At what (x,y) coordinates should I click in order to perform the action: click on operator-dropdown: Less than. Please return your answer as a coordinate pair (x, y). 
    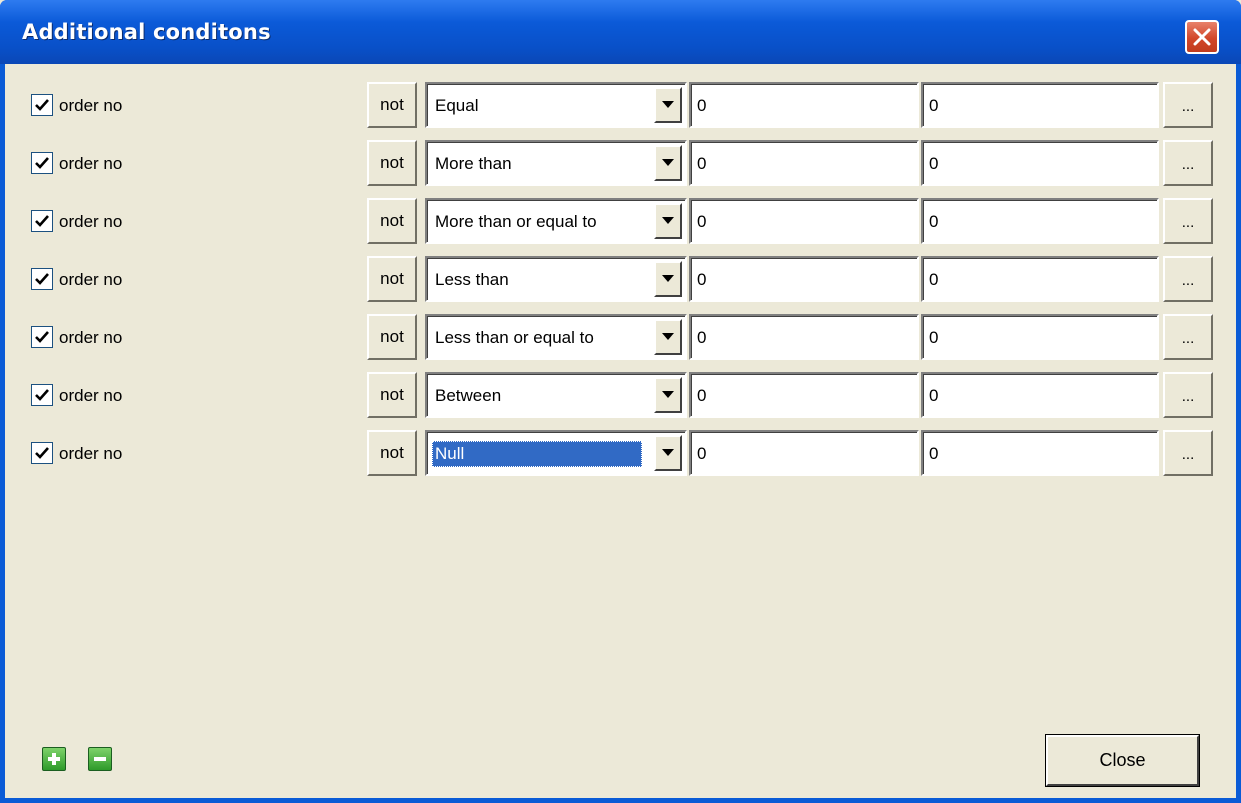
    Looking at the image, I should click on (556, 279).